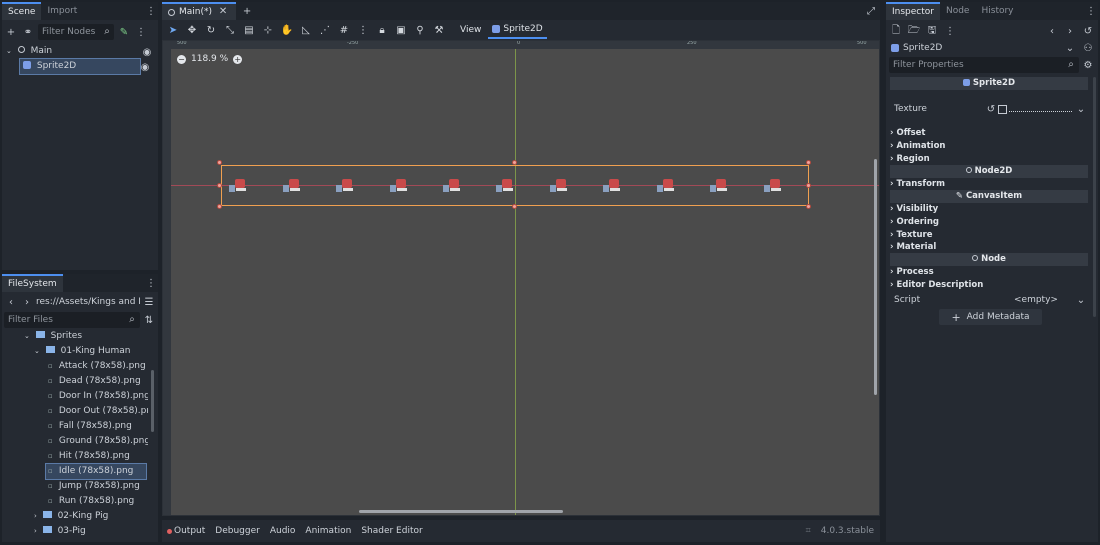 This screenshot has height=545, width=1100. I want to click on lock-icon: 🔒︎, so click(382, 30).